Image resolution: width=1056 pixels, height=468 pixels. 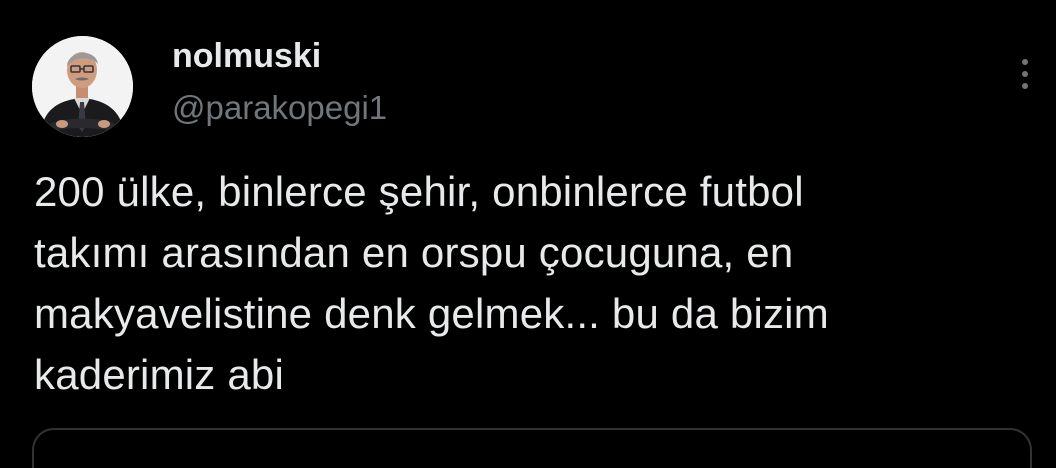 I want to click on more-vertical-icon, so click(x=1025, y=74).